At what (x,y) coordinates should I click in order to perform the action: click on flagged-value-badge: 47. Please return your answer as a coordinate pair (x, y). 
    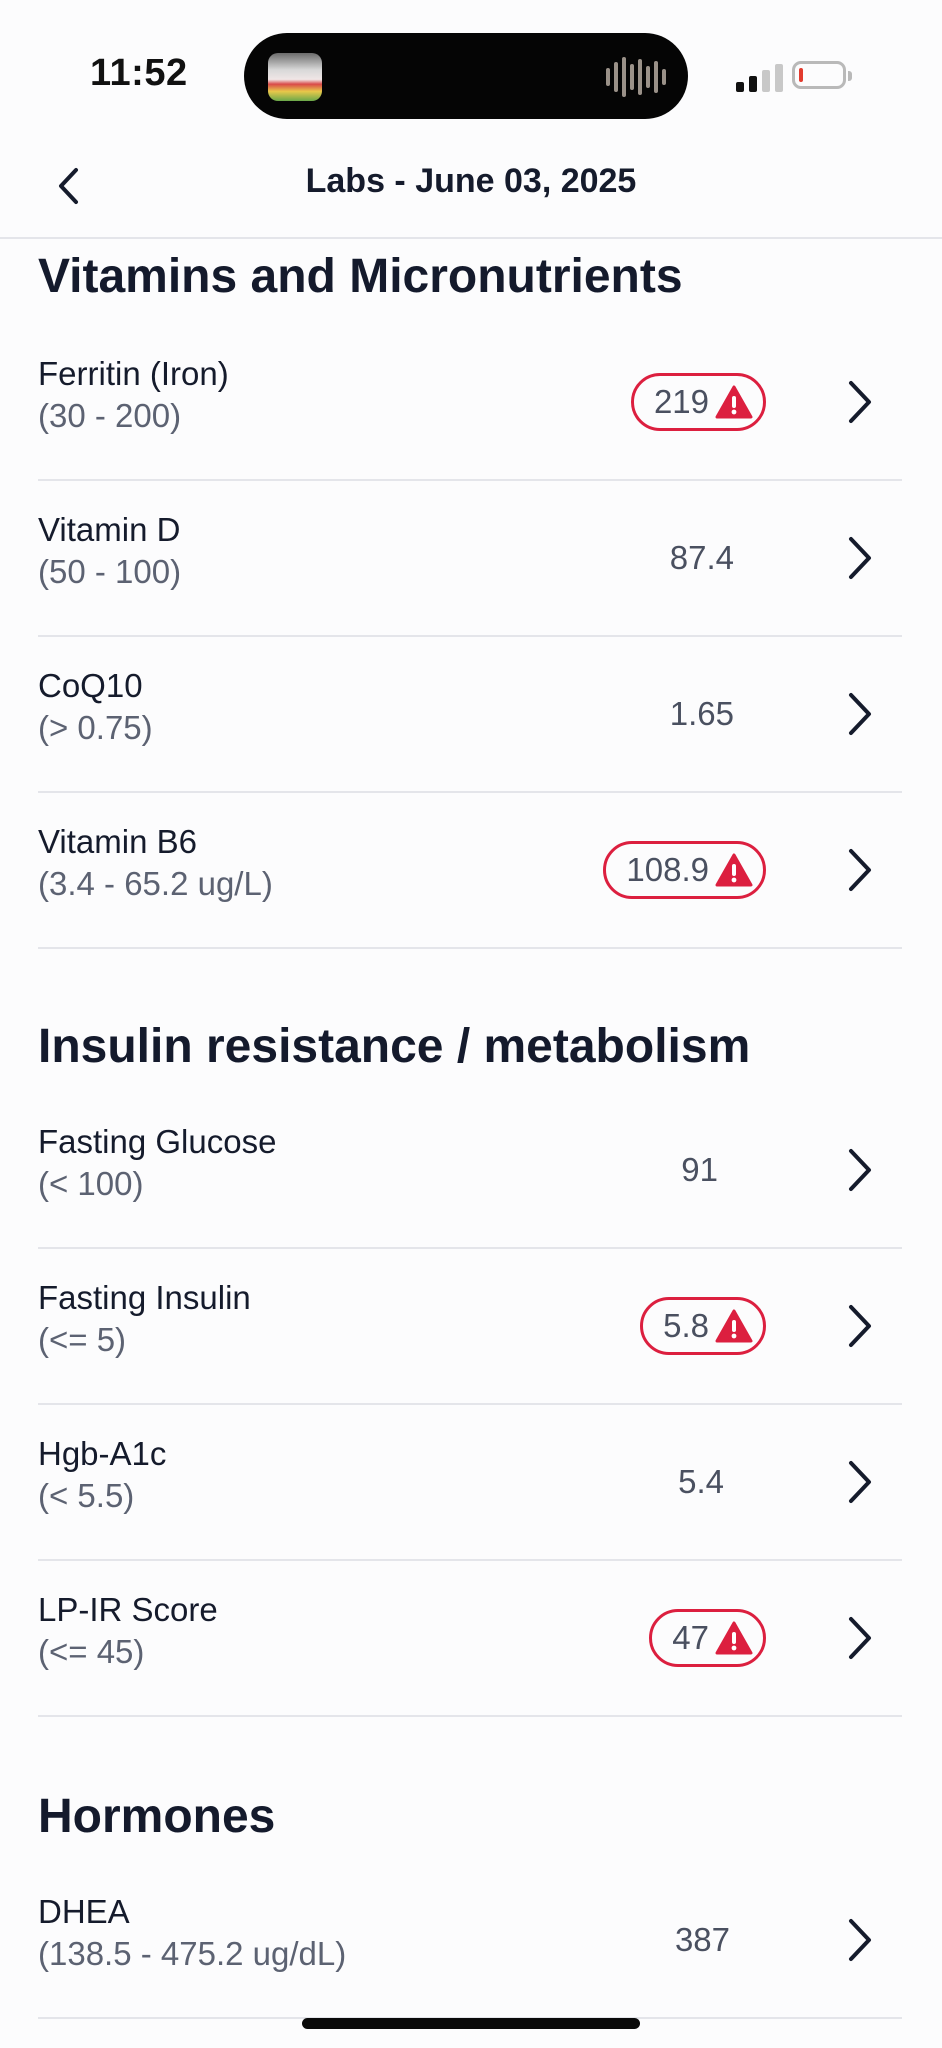
    Looking at the image, I should click on (707, 1638).